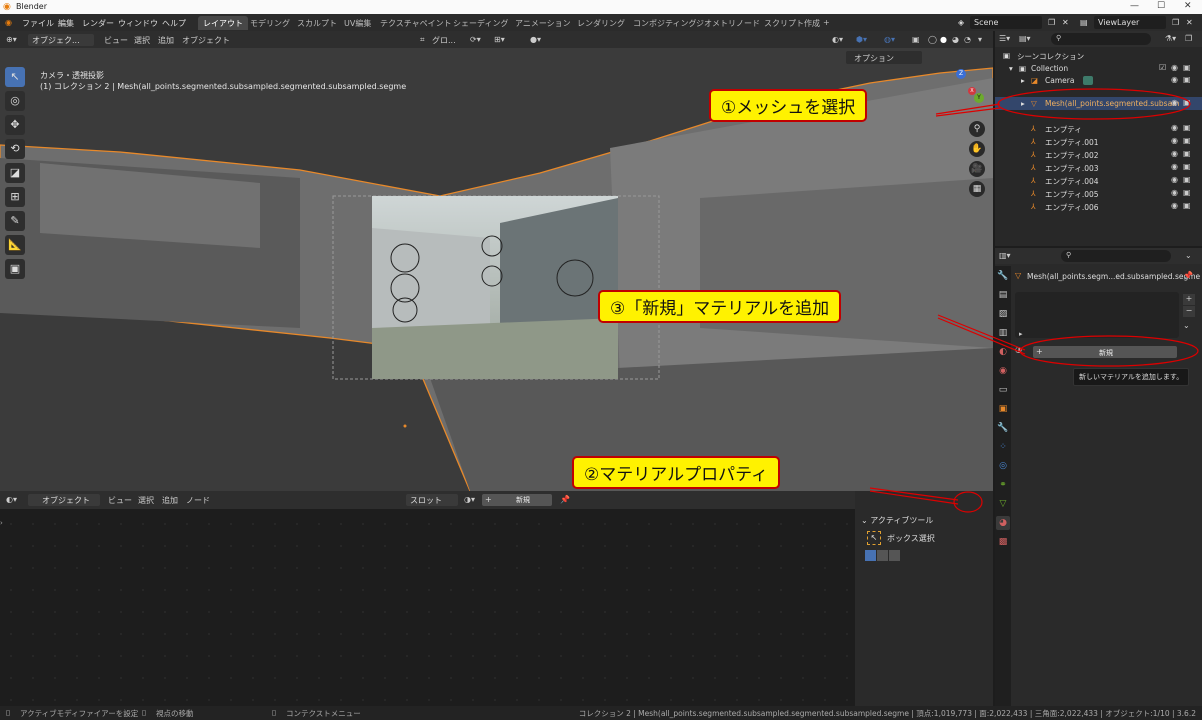 This screenshot has width=1202, height=720. I want to click on options-dropdown: オプション, so click(884, 57).